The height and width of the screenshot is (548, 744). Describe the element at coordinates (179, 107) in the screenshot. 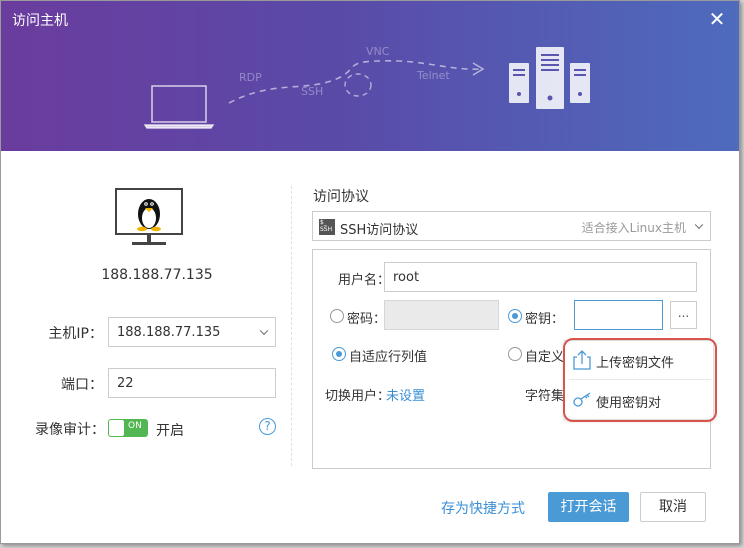

I see `laptop-icon` at that location.